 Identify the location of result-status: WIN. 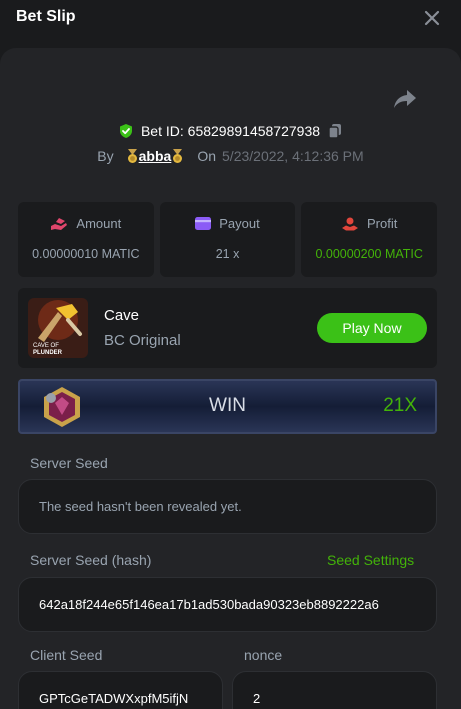
(227, 405).